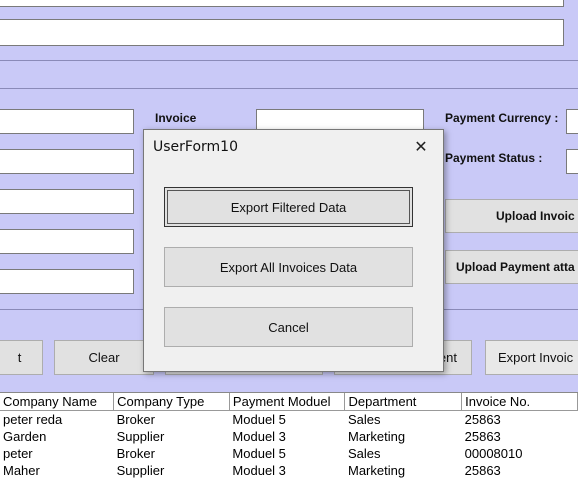 This screenshot has height=485, width=578. Describe the element at coordinates (288, 207) in the screenshot. I see `export-filtered-button: Export Filtered Data` at that location.